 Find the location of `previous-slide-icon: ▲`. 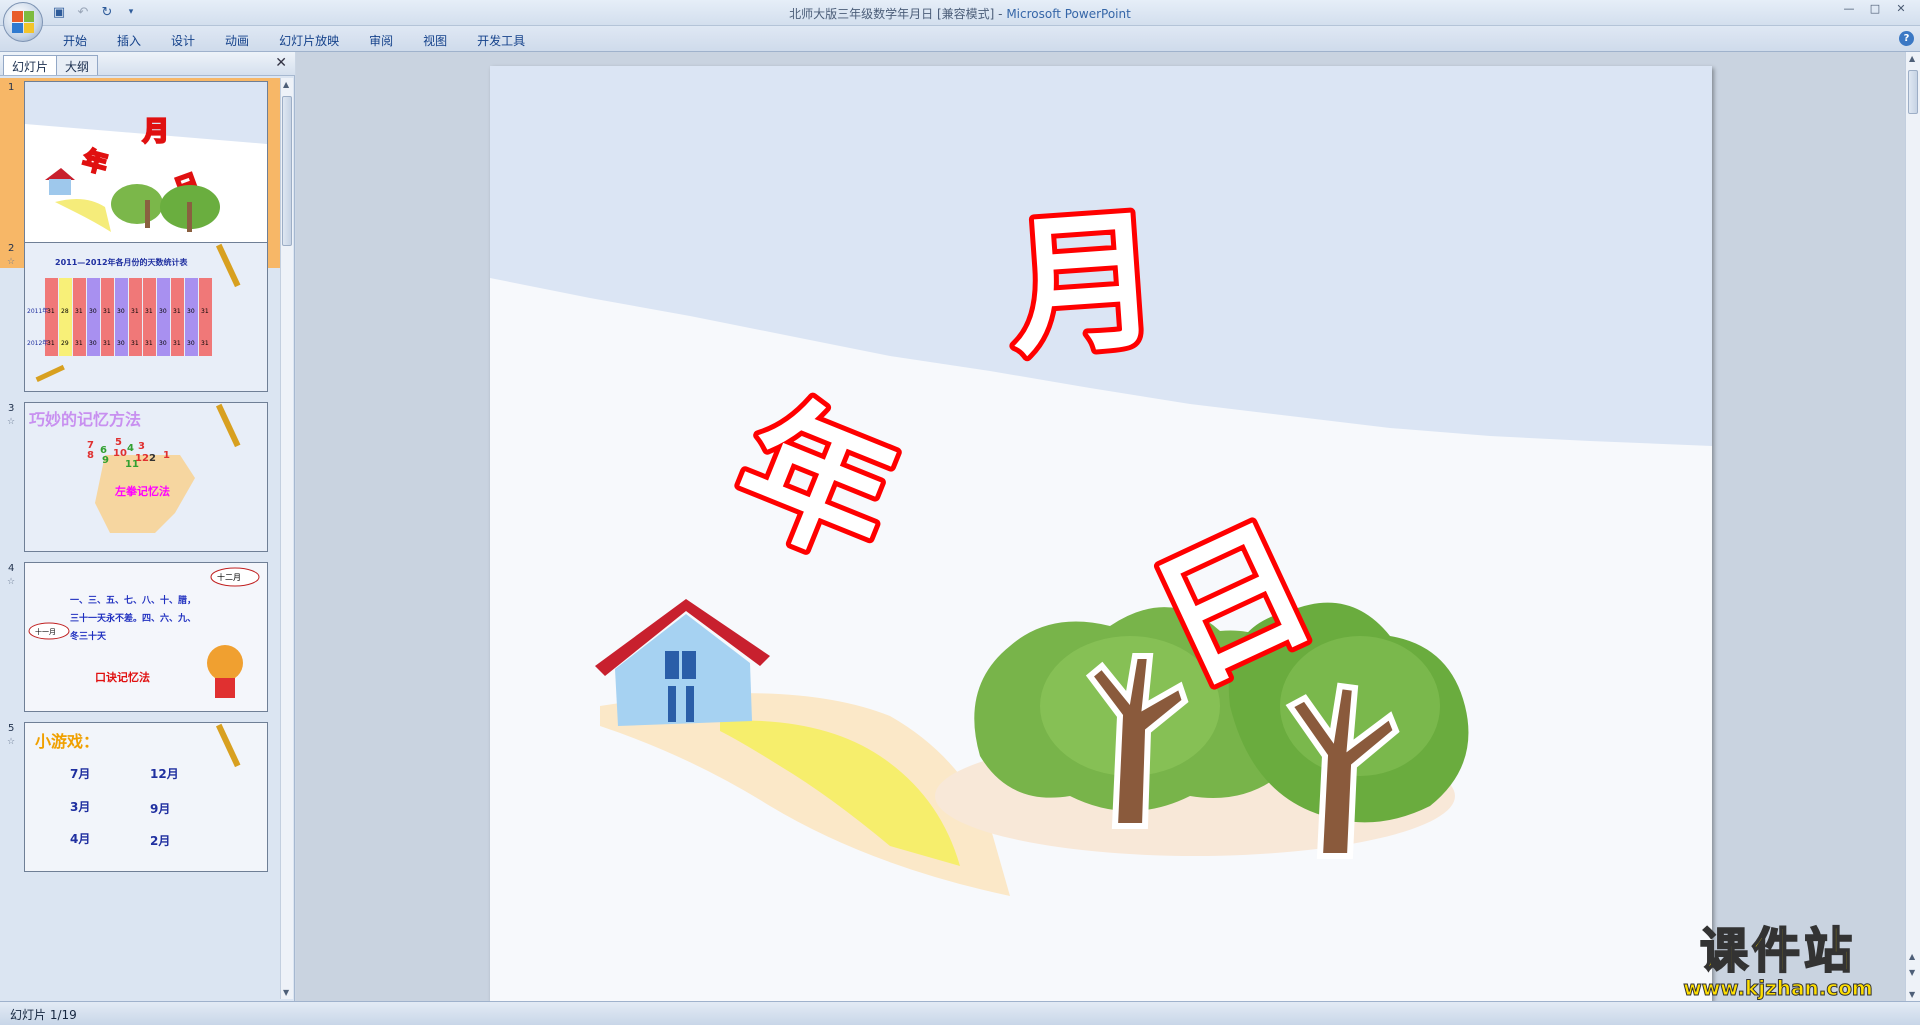

previous-slide-icon: ▲ is located at coordinates (1912, 956).